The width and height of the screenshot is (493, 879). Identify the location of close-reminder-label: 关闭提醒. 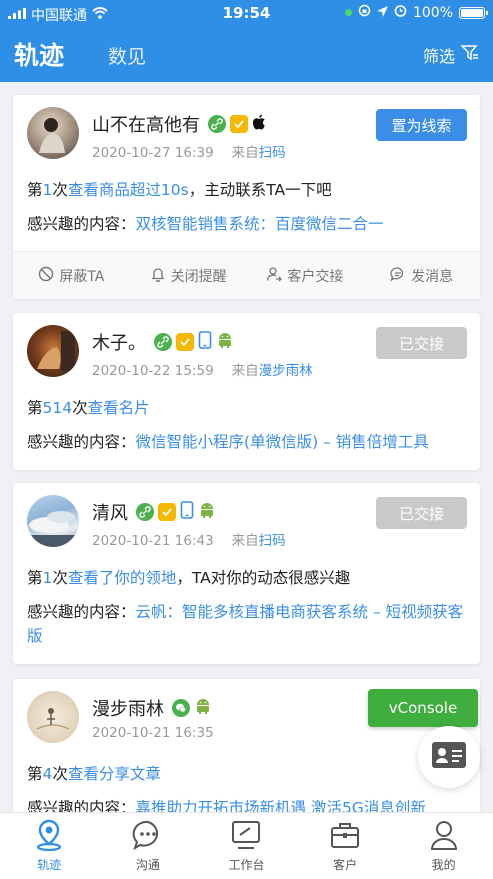
(198, 276).